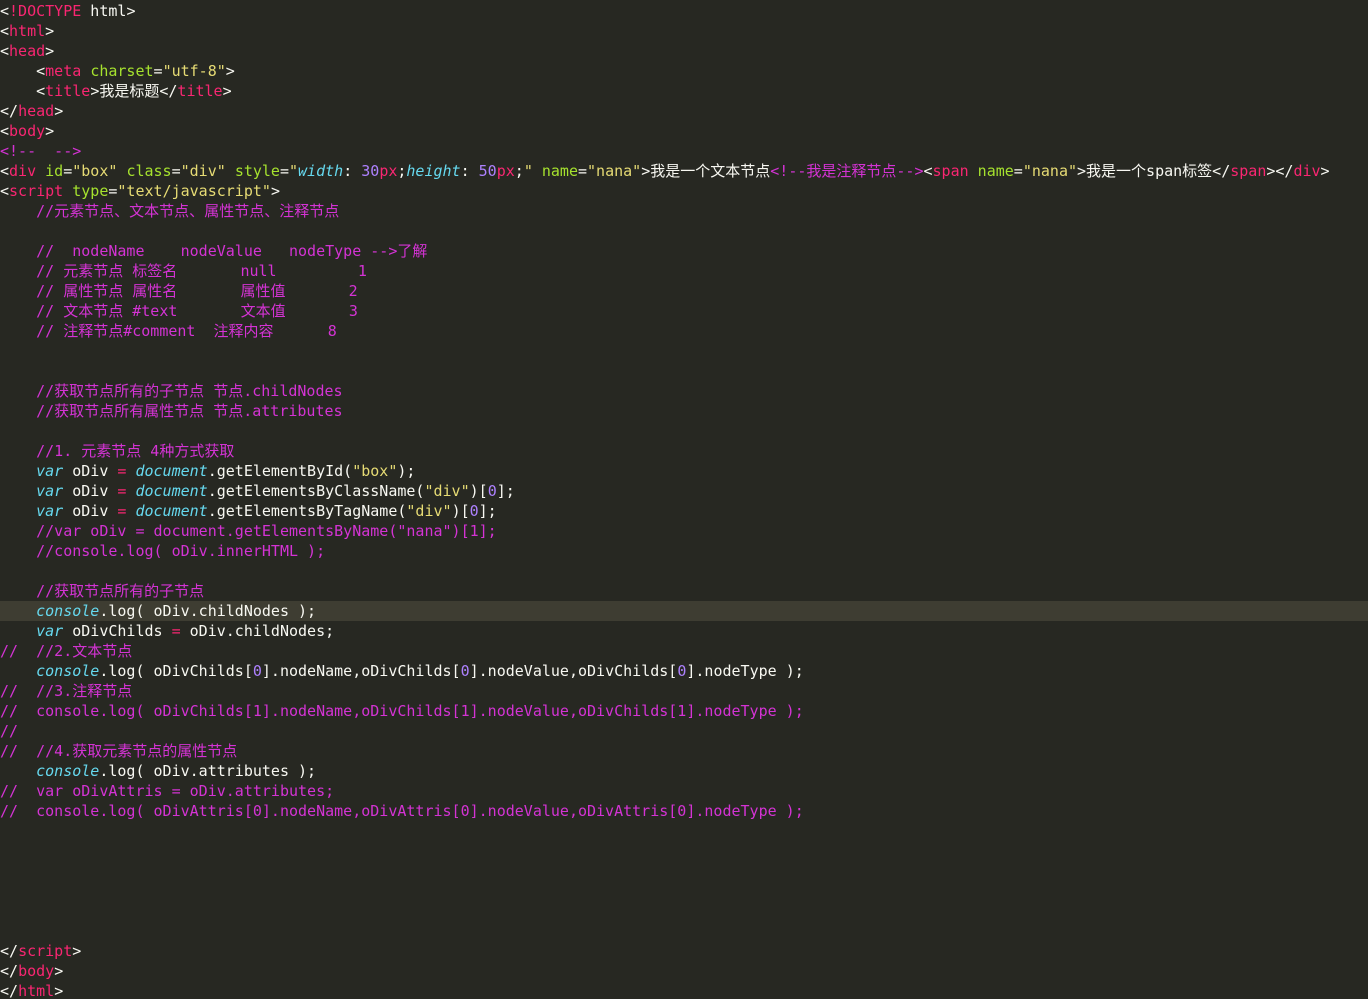  I want to click on code-line: </html>, so click(684, 990).